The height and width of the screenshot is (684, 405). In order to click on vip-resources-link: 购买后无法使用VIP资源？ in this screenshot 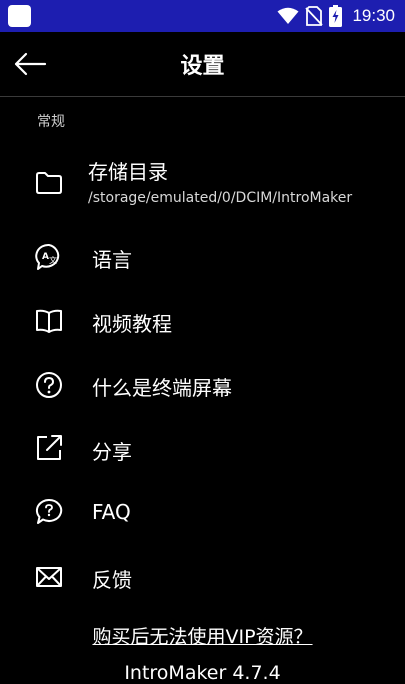, I will do `click(202, 635)`.